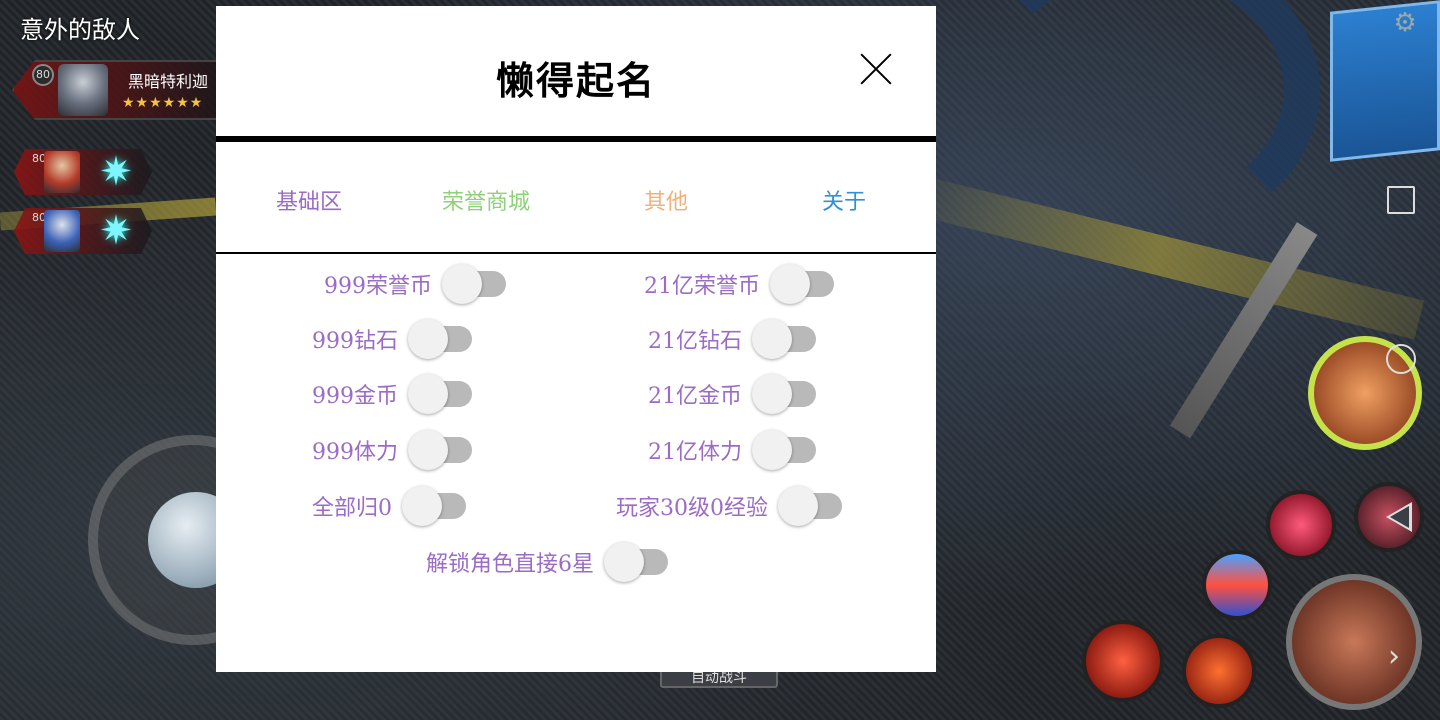 Image resolution: width=1440 pixels, height=720 pixels. I want to click on divider, so click(576, 253).